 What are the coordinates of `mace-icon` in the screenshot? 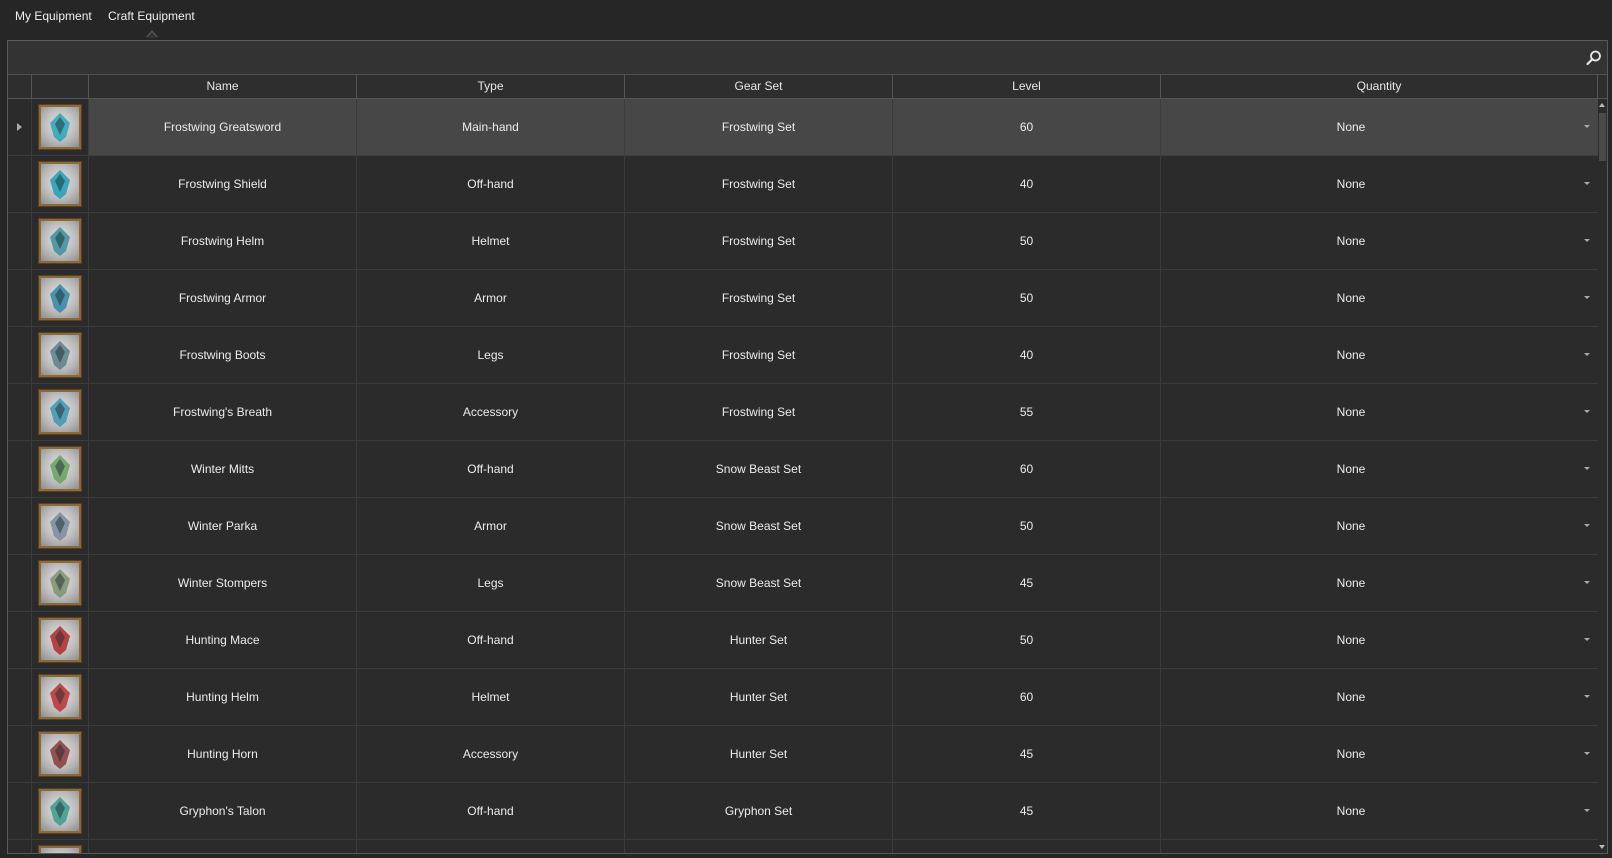 It's located at (60, 640).